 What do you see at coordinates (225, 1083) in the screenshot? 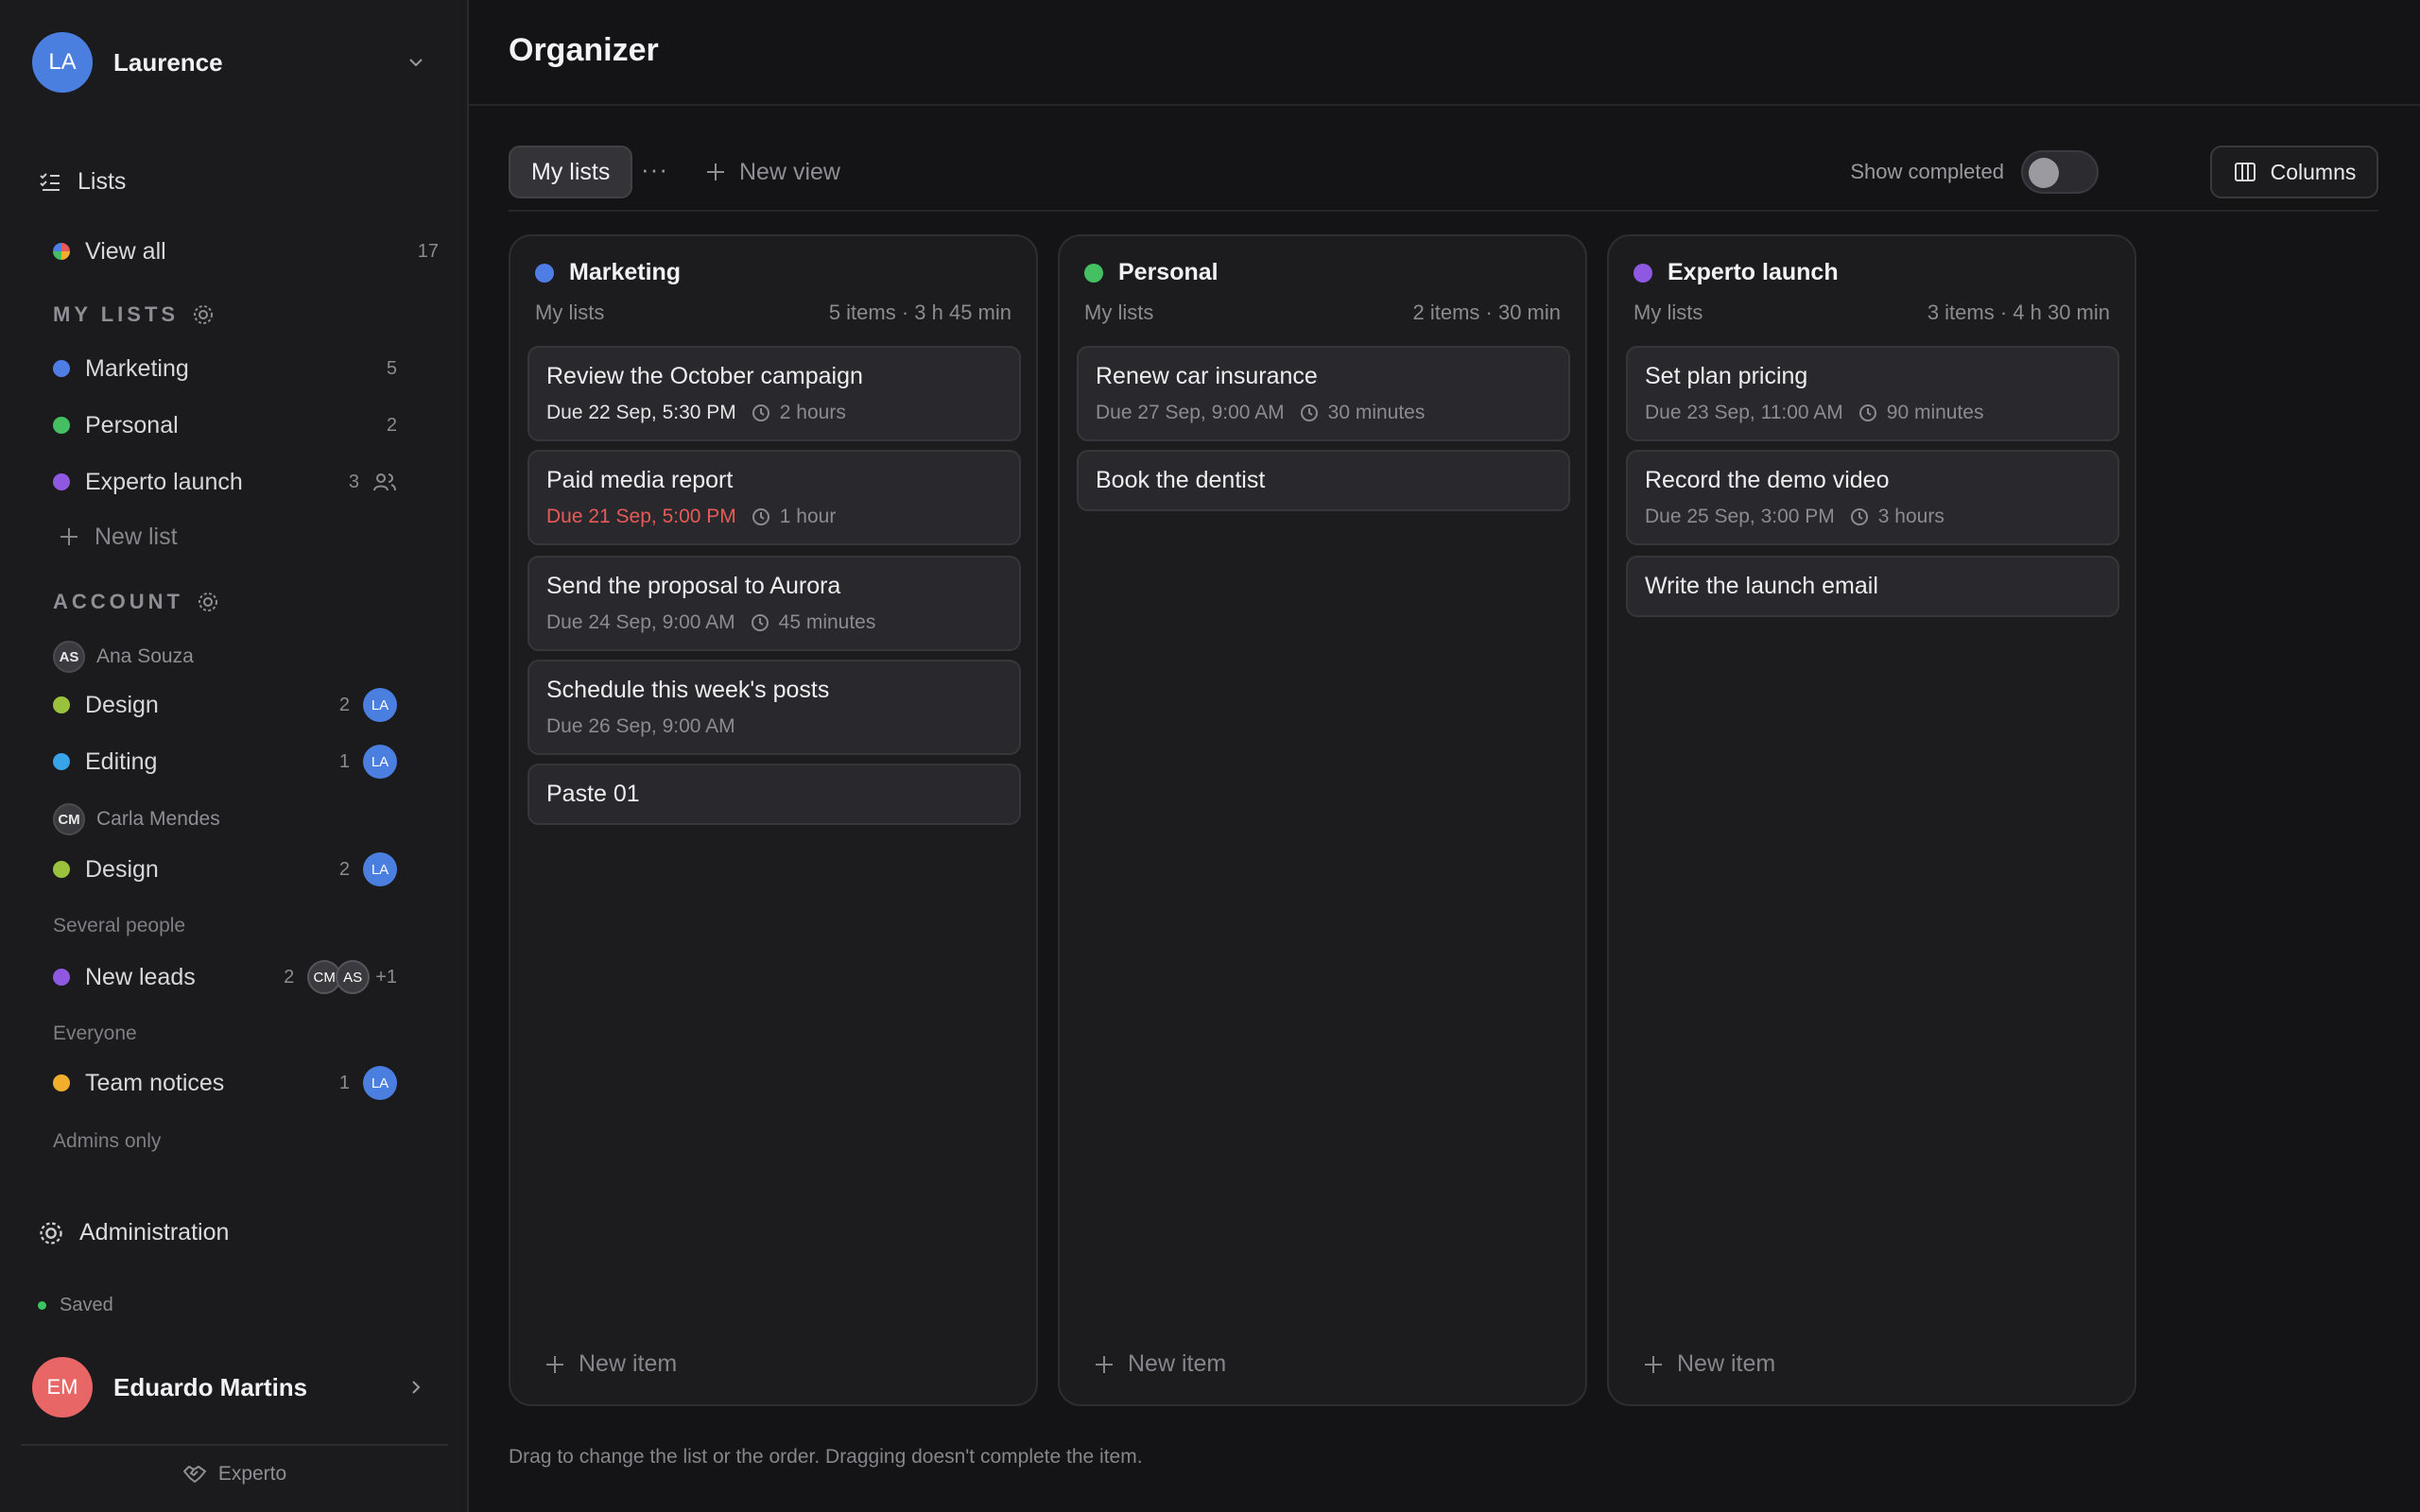
I see `sidebar-item-team-notices: Team notices 1 LA` at bounding box center [225, 1083].